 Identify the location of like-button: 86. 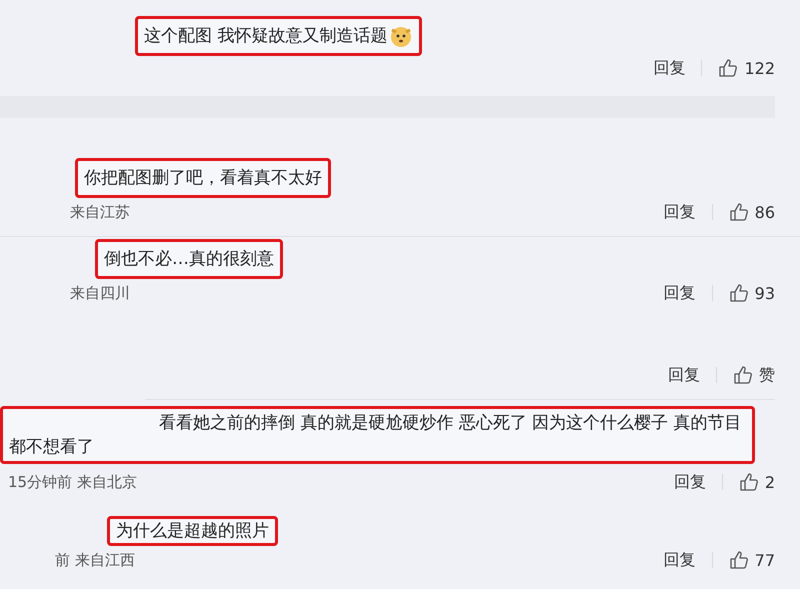
(751, 212).